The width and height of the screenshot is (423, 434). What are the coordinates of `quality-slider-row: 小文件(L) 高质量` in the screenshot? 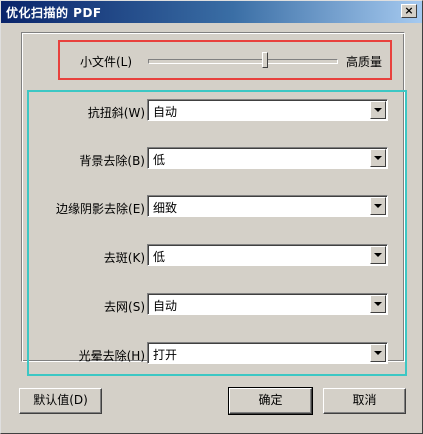 It's located at (225, 60).